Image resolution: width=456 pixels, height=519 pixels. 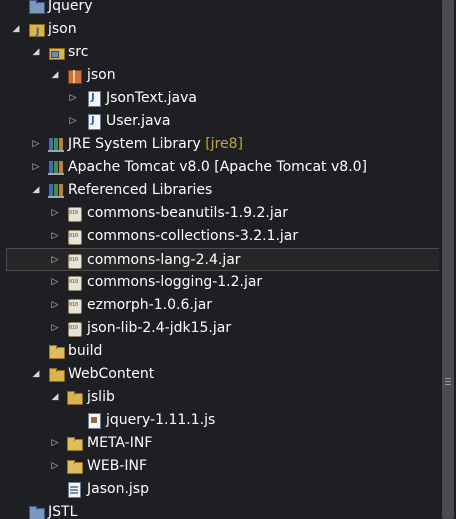 I want to click on tree-item-json-package: ◢ json, so click(x=219, y=75).